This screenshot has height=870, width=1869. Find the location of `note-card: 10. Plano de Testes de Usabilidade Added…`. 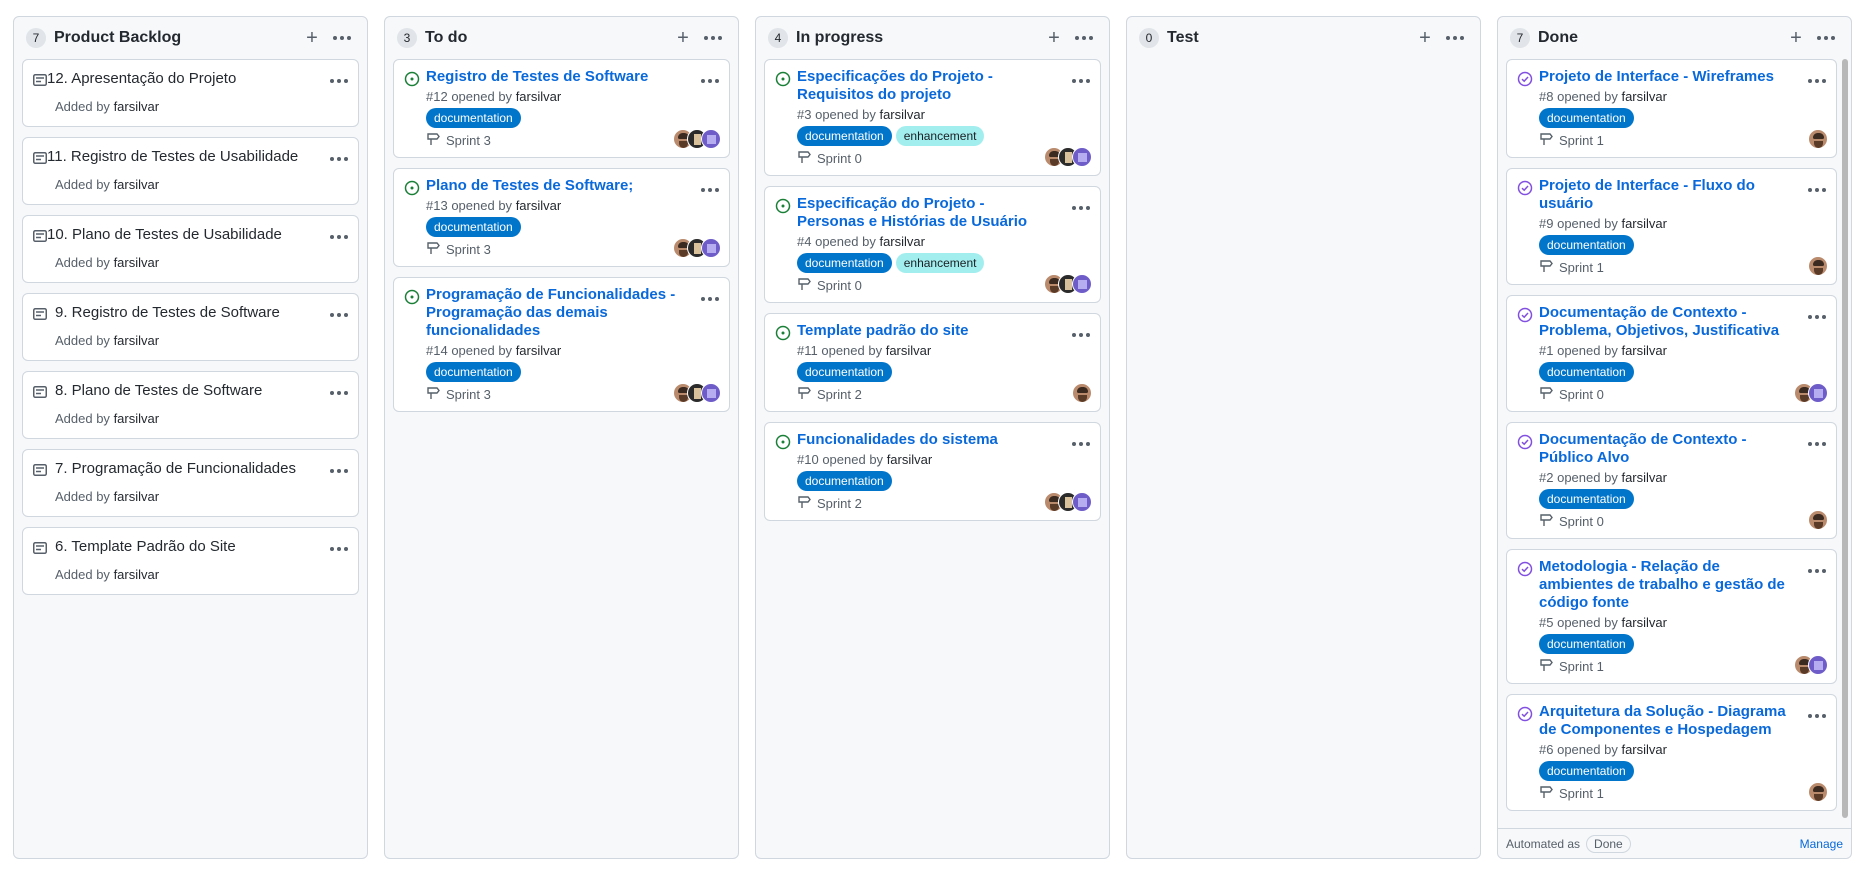

note-card: 10. Plano de Testes de Usabilidade Added… is located at coordinates (190, 249).